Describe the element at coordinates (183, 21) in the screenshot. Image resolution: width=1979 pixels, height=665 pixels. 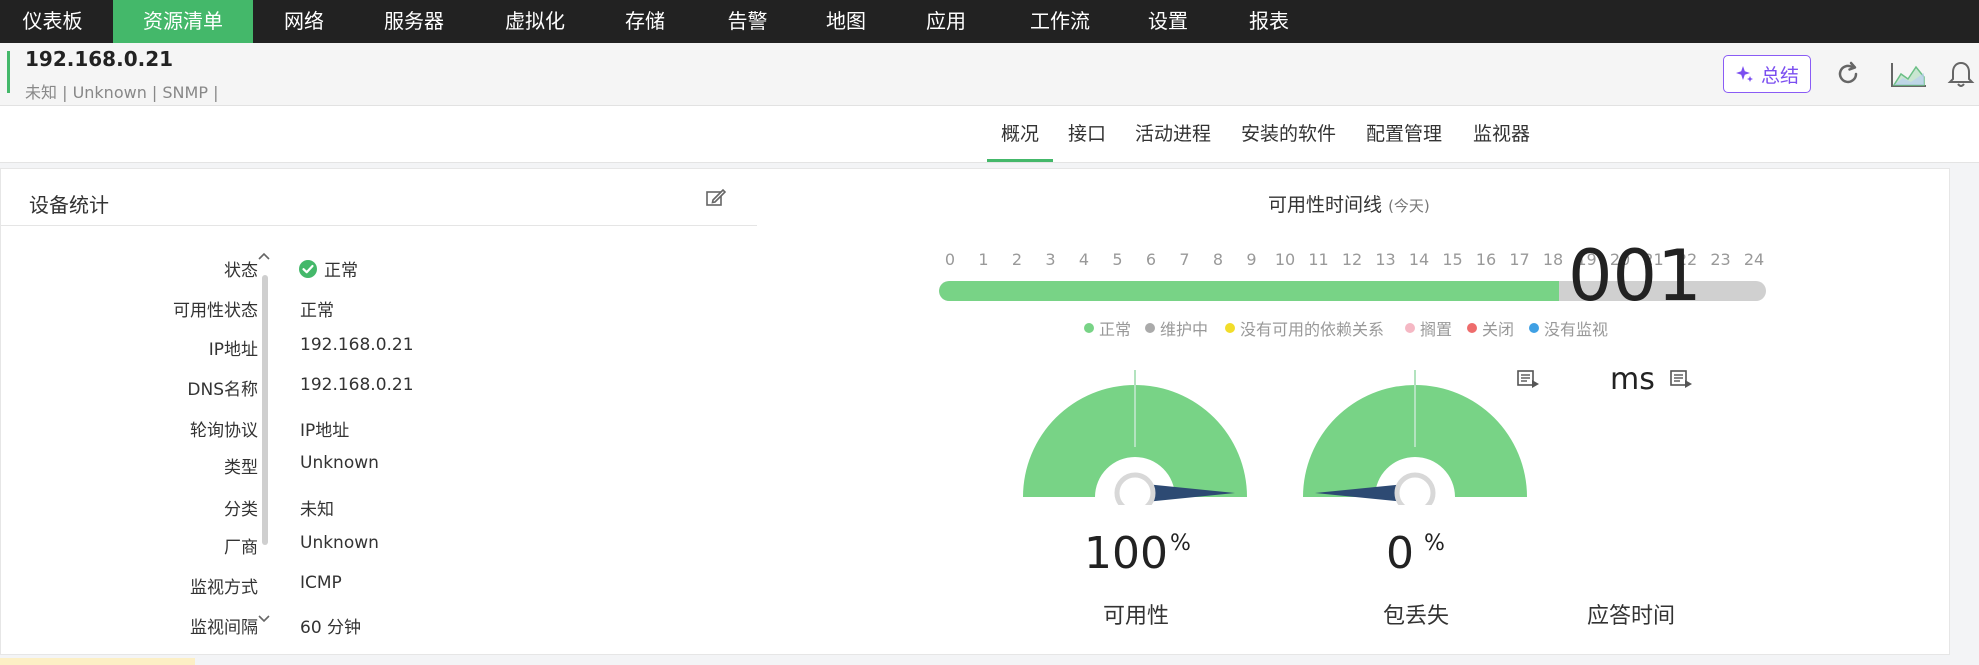
I see `nav-inventory: 资源清单` at that location.